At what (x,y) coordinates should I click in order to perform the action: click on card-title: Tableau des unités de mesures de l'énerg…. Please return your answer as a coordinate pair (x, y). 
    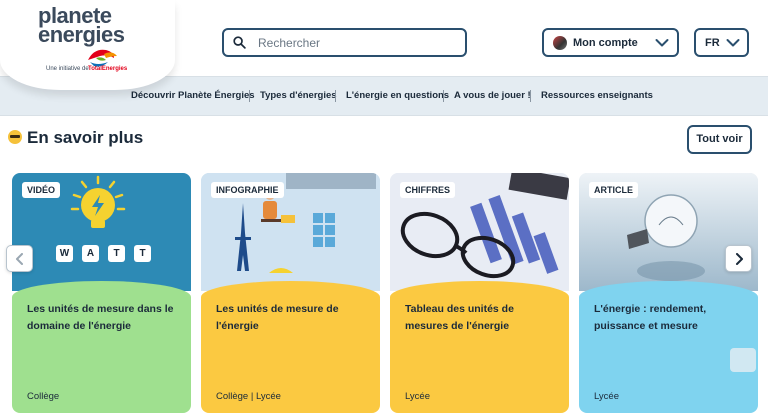
    Looking at the image, I should click on (482, 318).